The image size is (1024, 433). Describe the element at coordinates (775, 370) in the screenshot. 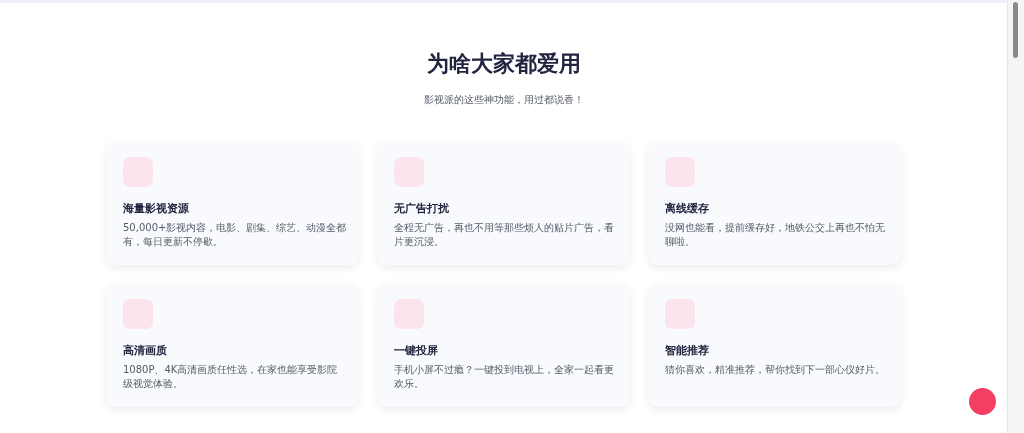

I see `feature-description: 猜你喜欢，精准推荐，帮你找到下一部心仪好片。` at that location.